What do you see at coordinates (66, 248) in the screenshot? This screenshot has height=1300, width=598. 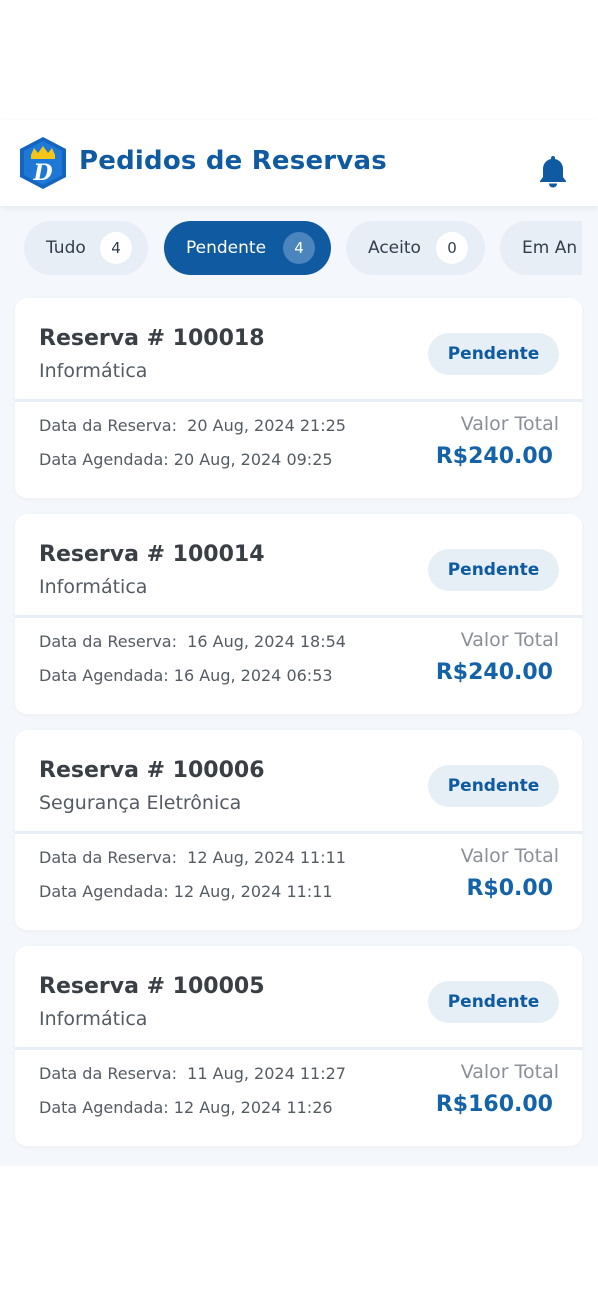 I see `tab-label: Tudo` at bounding box center [66, 248].